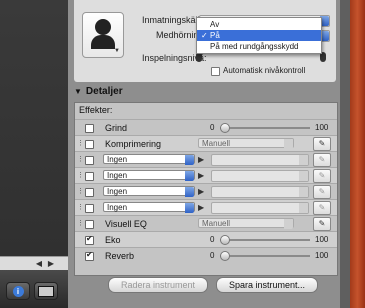  What do you see at coordinates (126, 224) in the screenshot?
I see `visual-eq-label: Visuell EQ` at bounding box center [126, 224].